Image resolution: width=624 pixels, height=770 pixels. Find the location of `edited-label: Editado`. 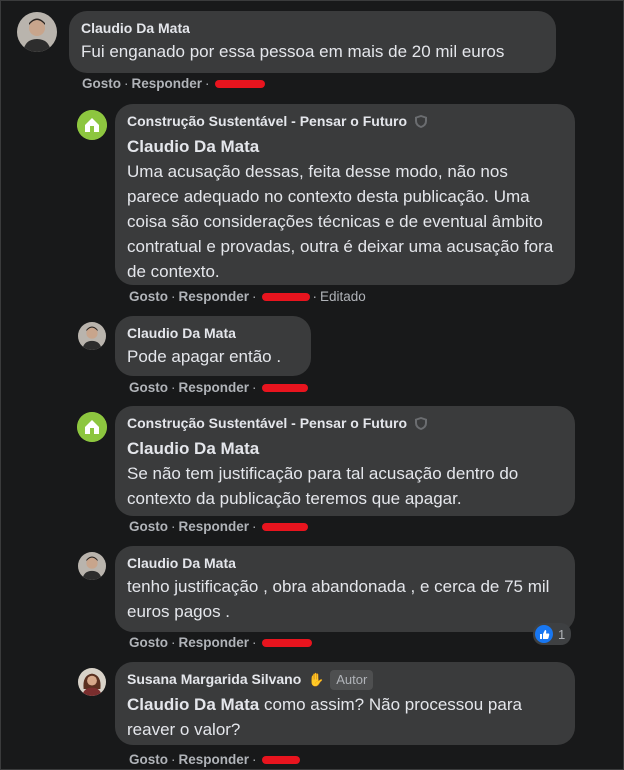

edited-label: Editado is located at coordinates (343, 296).